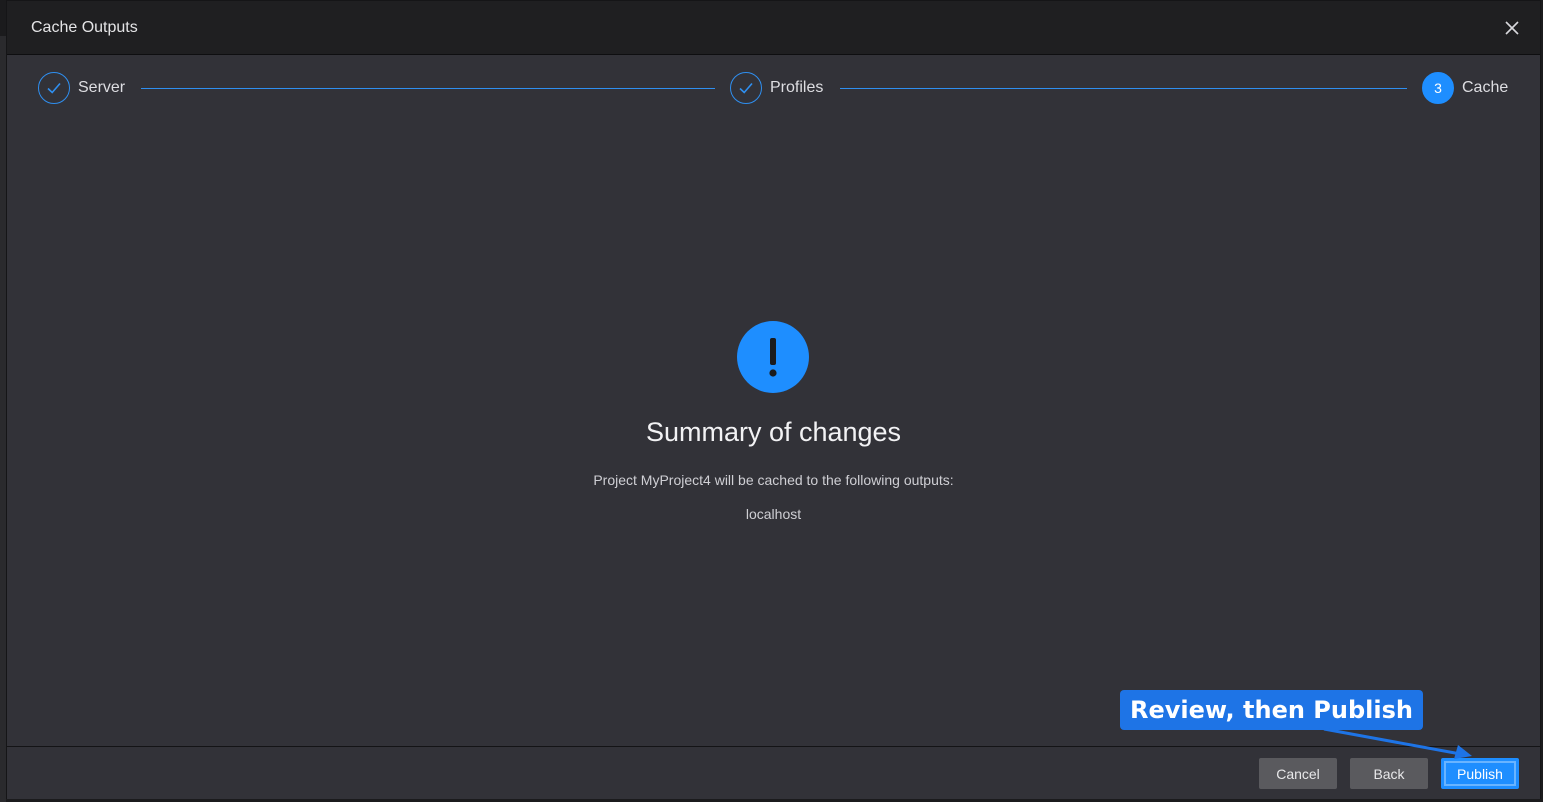  I want to click on step-server: Server, so click(81, 88).